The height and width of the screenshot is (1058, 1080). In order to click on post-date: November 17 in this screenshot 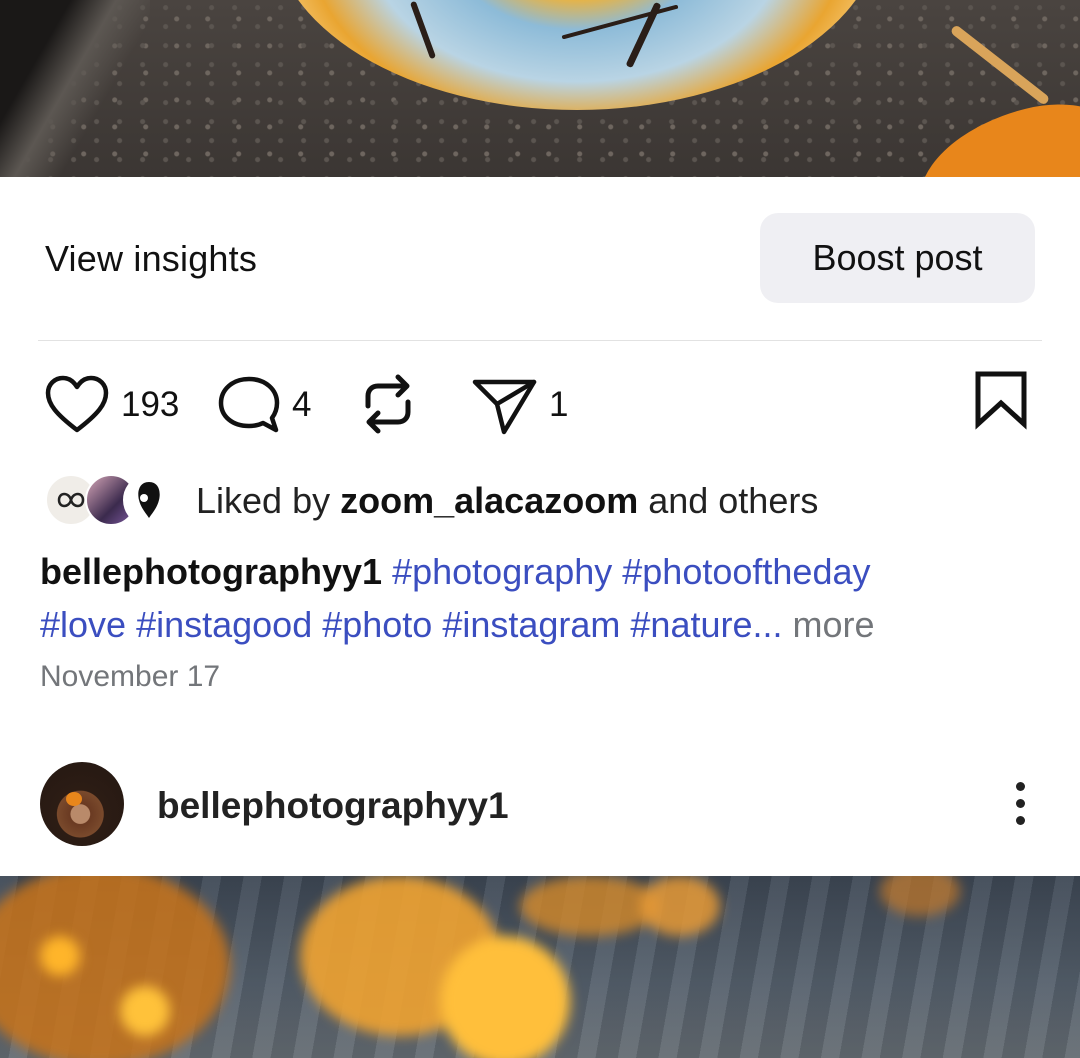, I will do `click(130, 676)`.